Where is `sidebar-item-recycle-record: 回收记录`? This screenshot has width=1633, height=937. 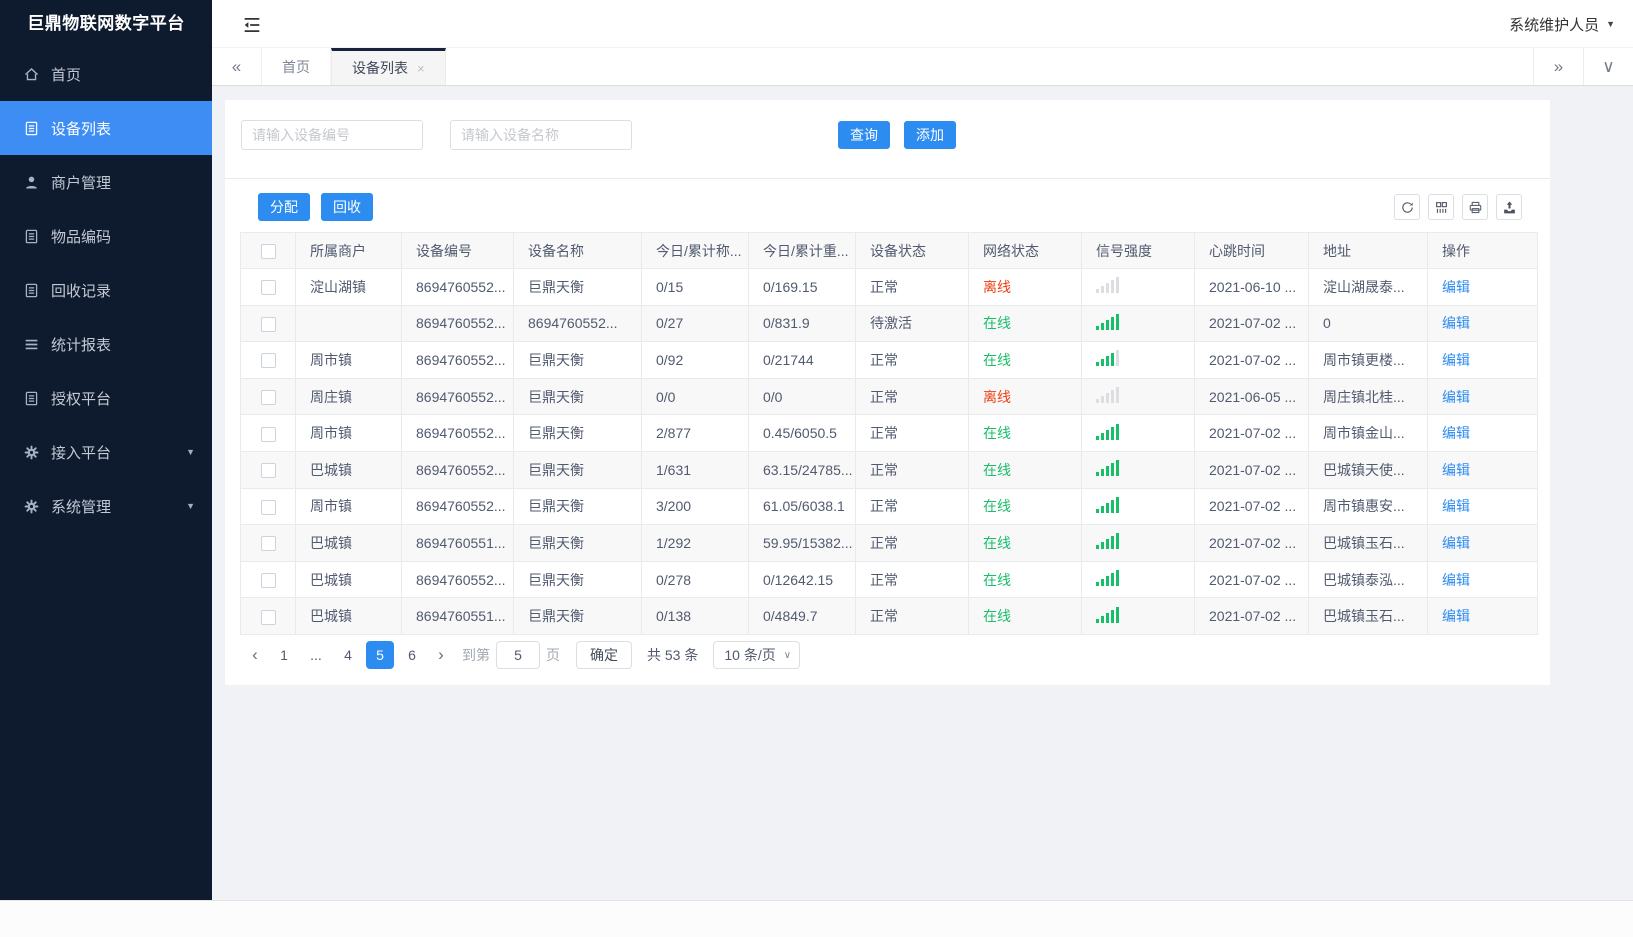
sidebar-item-recycle-record: 回收记录 is located at coordinates (106, 290).